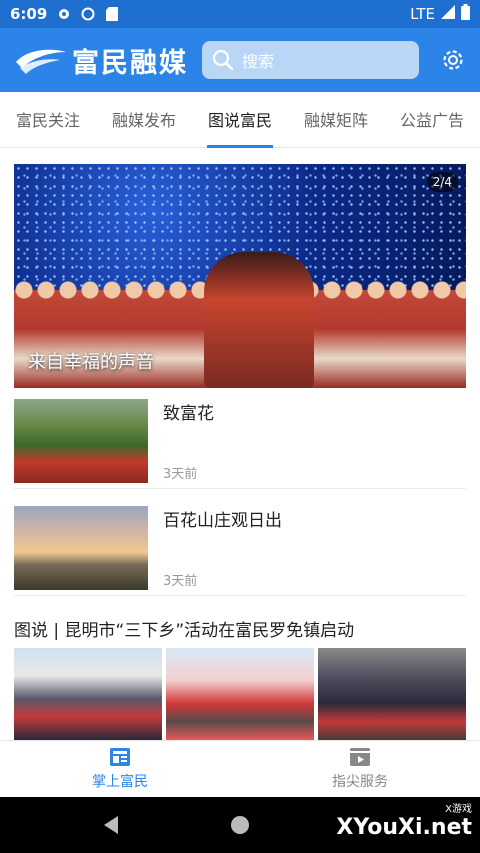 This screenshot has height=853, width=480. Describe the element at coordinates (442, 182) in the screenshot. I see `carousel-pager: 2/4` at that location.